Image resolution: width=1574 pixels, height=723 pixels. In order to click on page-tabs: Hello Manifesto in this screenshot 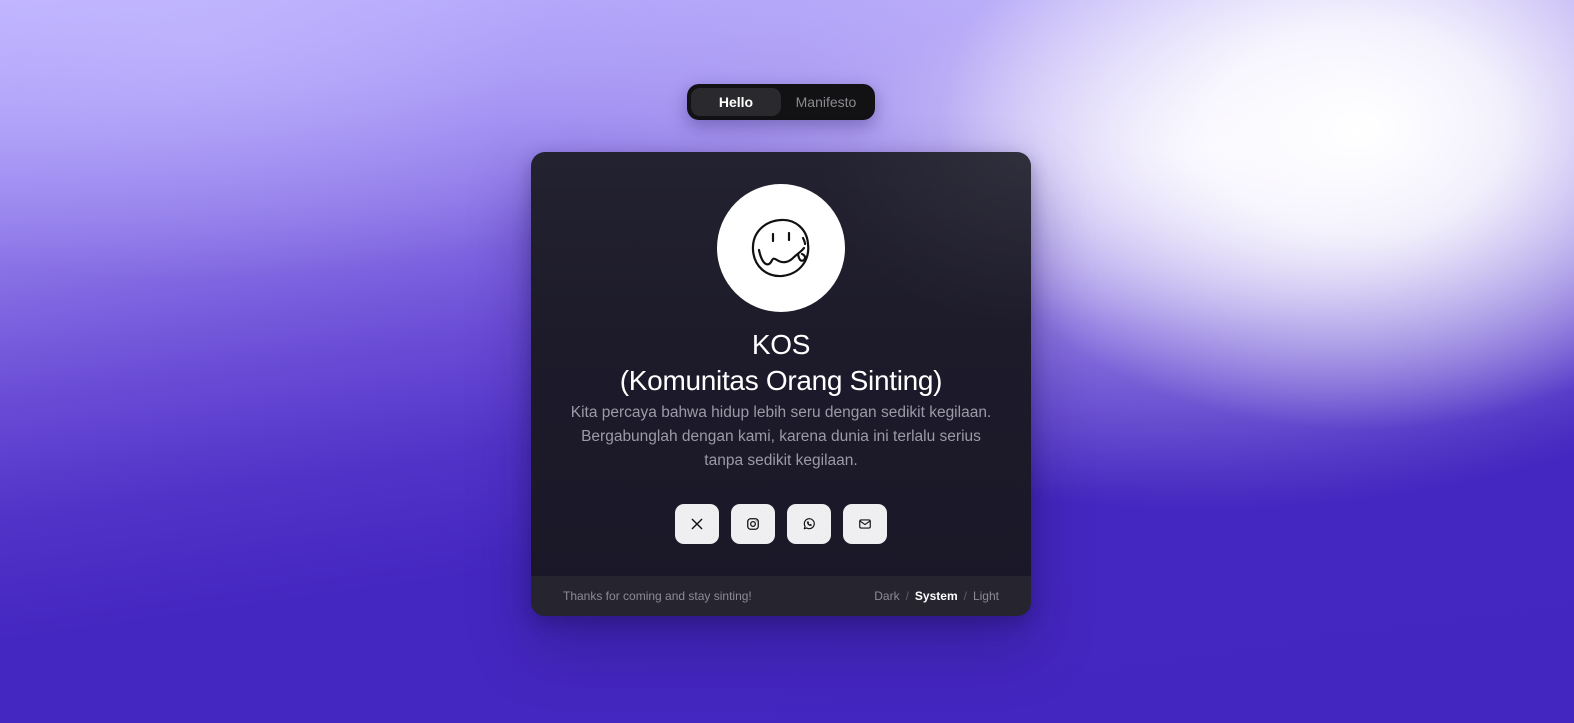, I will do `click(781, 102)`.